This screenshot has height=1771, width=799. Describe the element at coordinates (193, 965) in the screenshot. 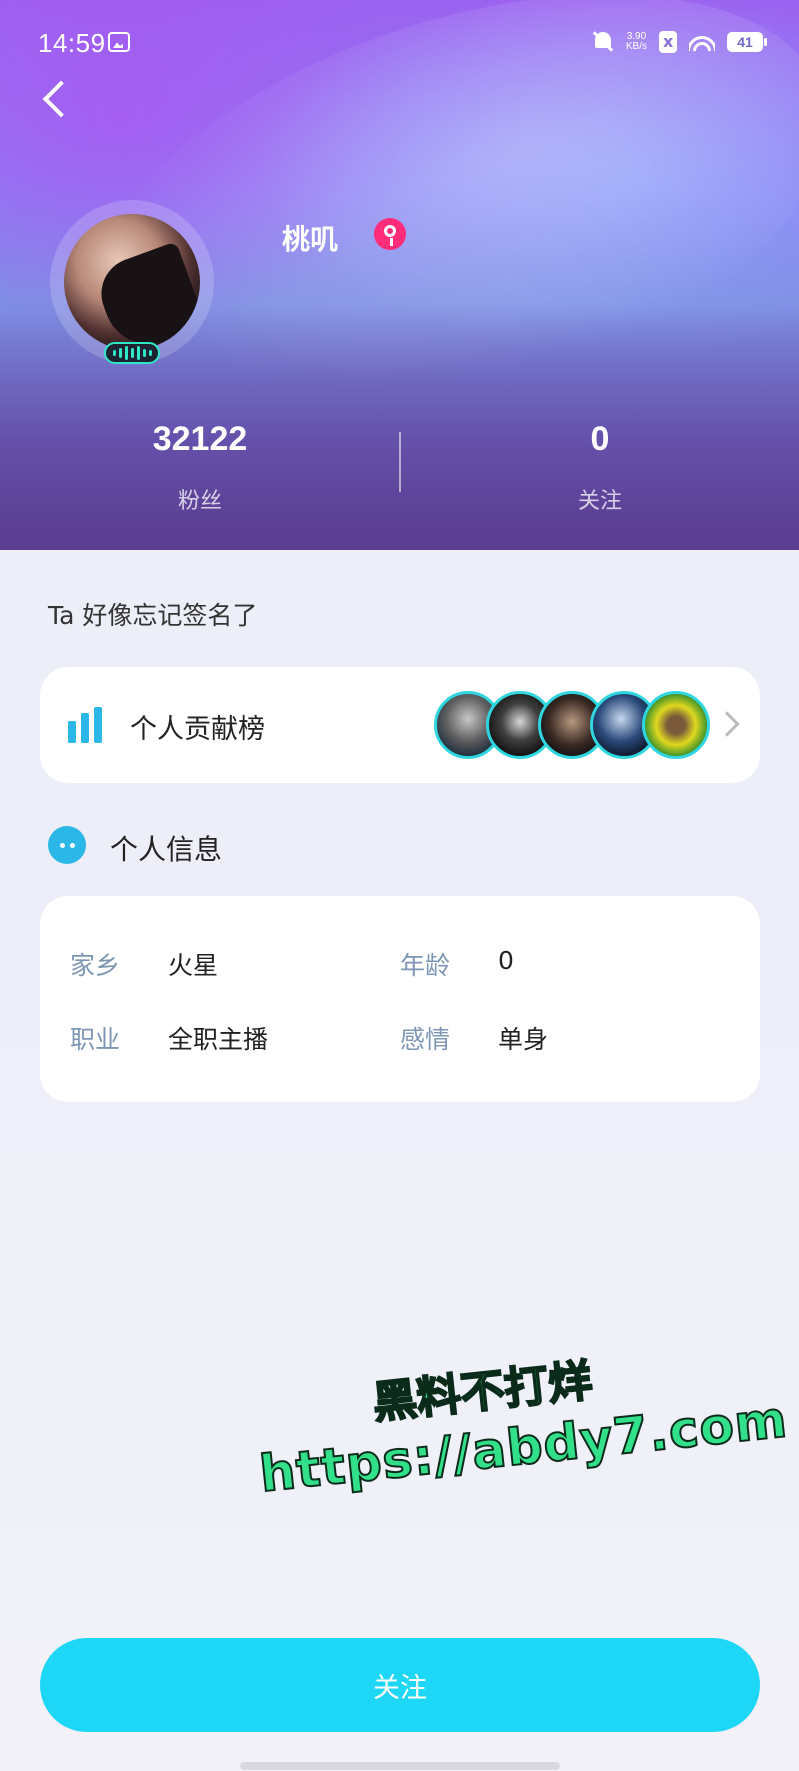

I see `hometown-value: 火星` at that location.